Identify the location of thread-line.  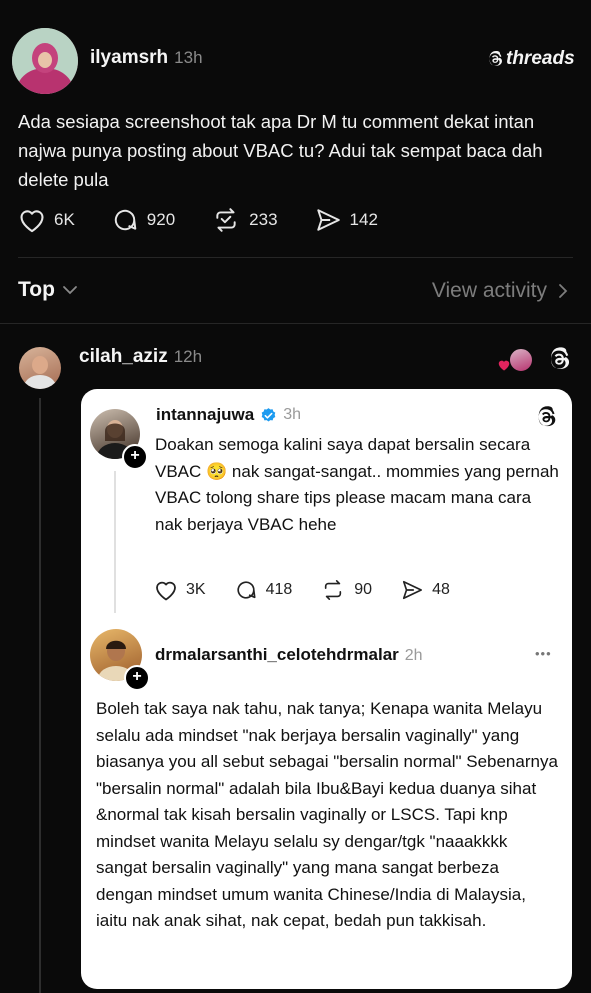
(40, 695).